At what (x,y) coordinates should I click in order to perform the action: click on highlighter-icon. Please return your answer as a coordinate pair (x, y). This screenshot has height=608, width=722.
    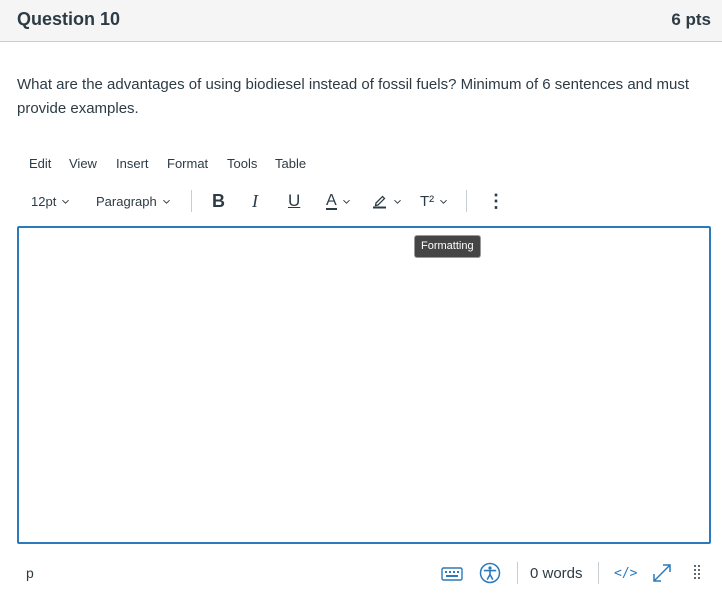
    Looking at the image, I should click on (379, 202).